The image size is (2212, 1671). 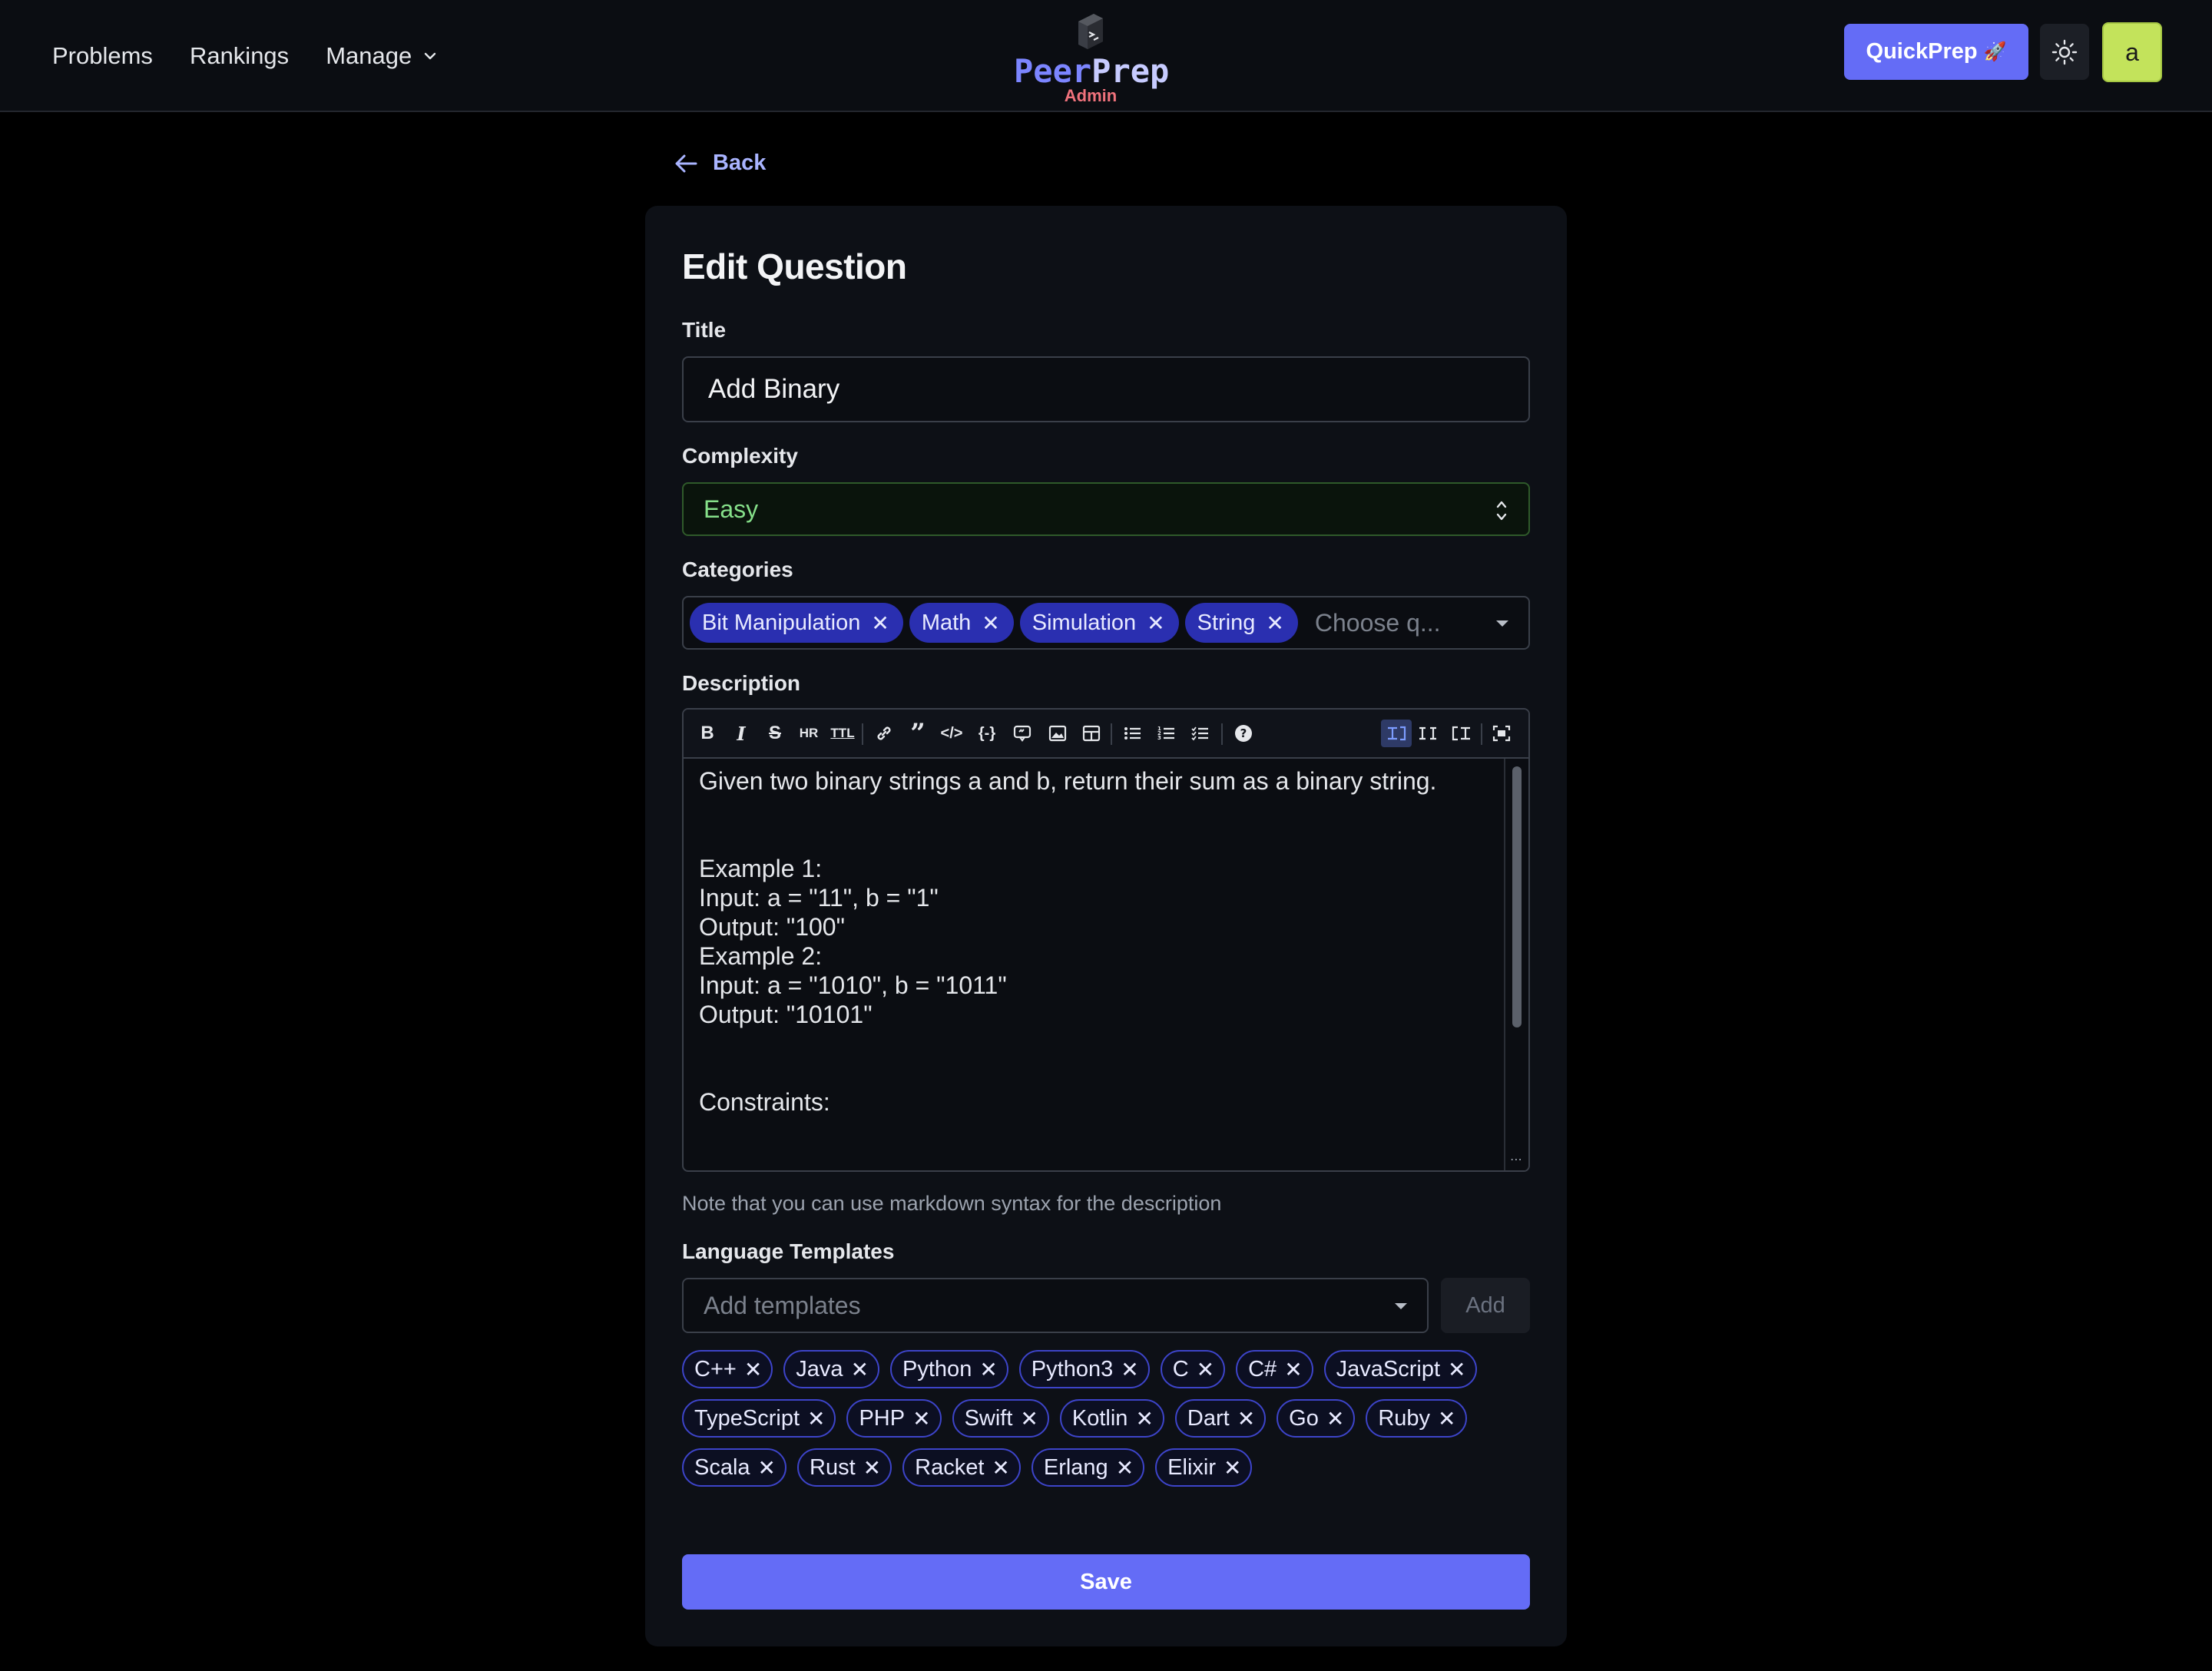 I want to click on categories-label: Categories, so click(x=738, y=570).